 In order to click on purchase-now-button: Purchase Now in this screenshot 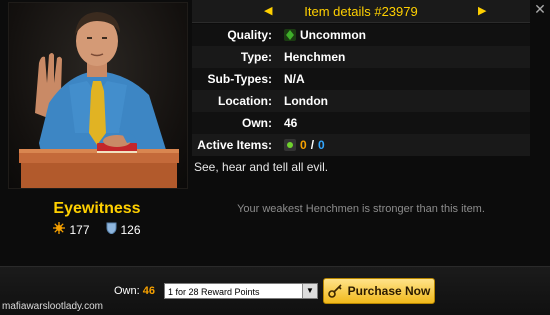, I will do `click(379, 291)`.